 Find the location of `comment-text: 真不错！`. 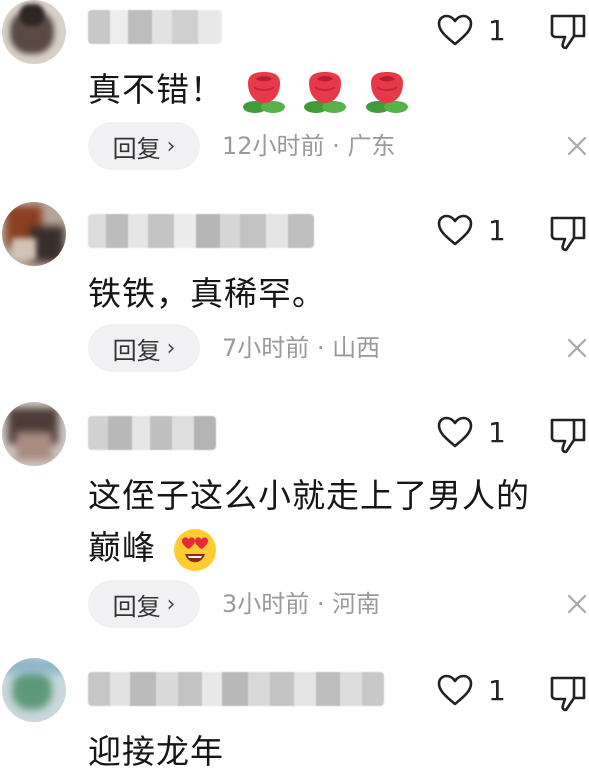

comment-text: 真不错！ is located at coordinates (248, 90).